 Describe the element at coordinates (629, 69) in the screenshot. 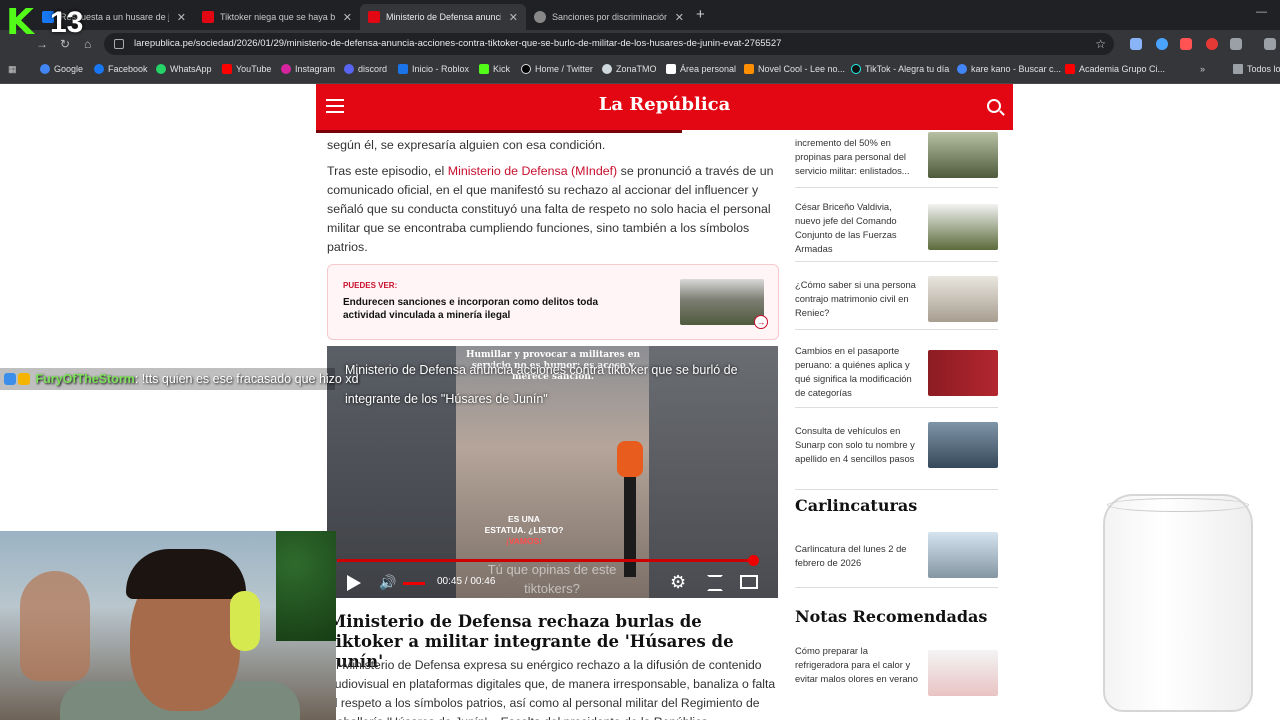

I see `bookmark-zonatmo: ZonaTMO` at that location.